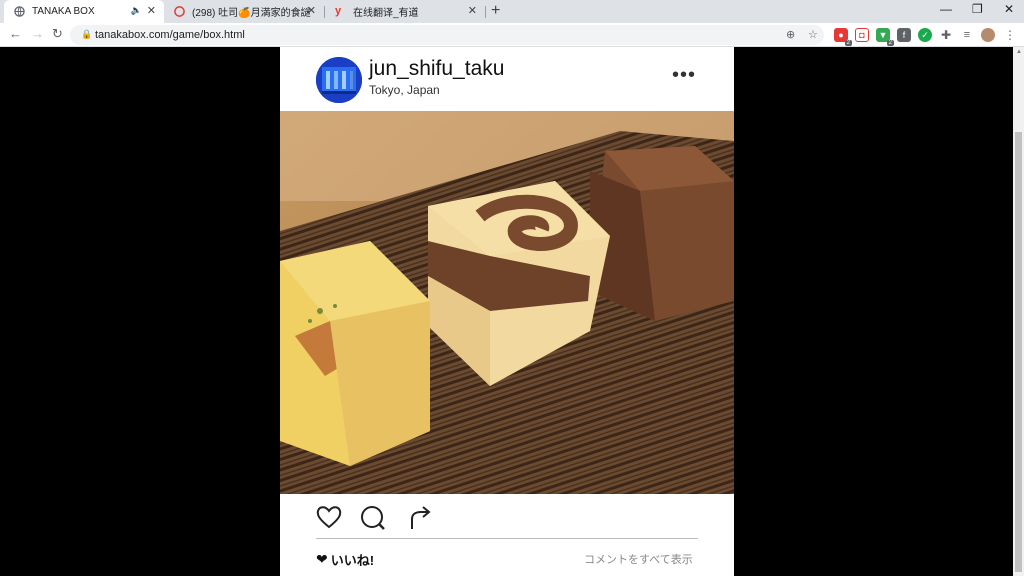 The image size is (1024, 576). What do you see at coordinates (967, 35) in the screenshot?
I see `reading-list-icon: ≡` at bounding box center [967, 35].